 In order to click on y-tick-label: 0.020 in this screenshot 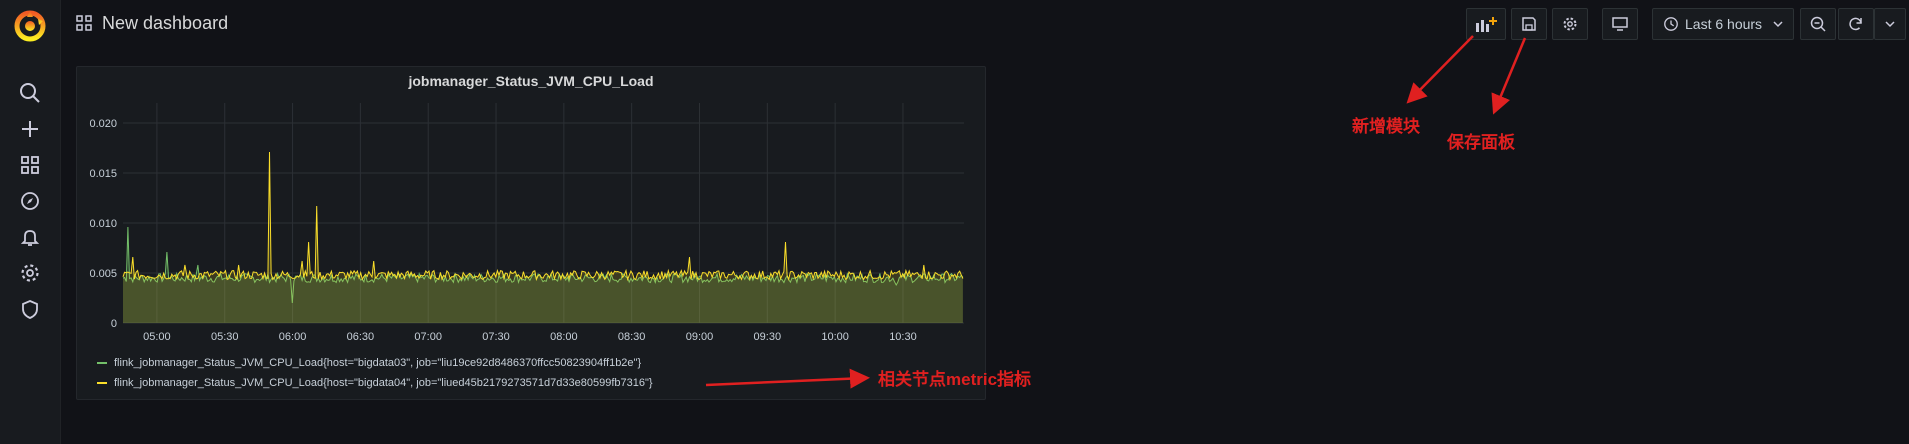, I will do `click(103, 124)`.